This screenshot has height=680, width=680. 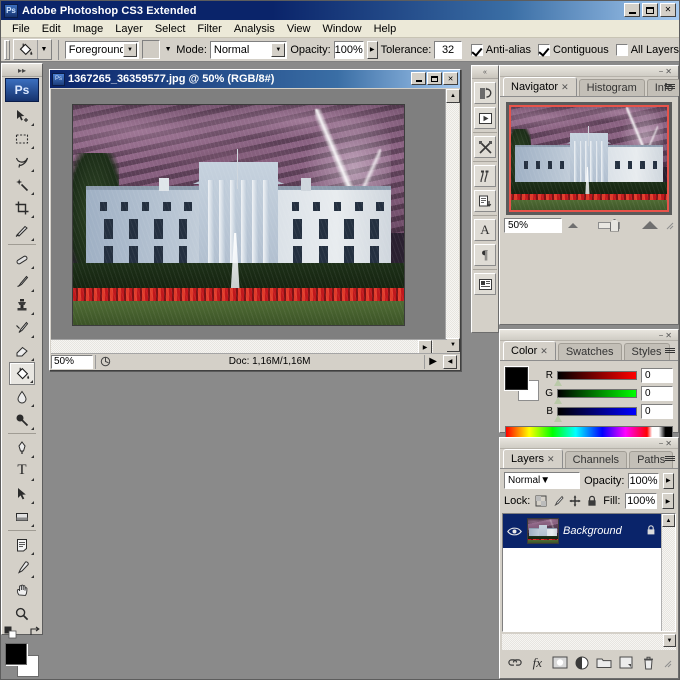 I want to click on layer-scroll-down-button: ▼, so click(x=669, y=640).